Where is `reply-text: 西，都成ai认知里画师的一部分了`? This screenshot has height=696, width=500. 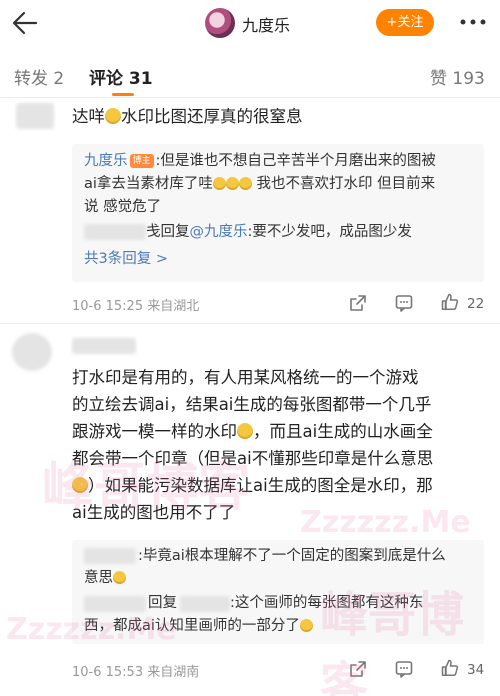 reply-text: 西，都成ai认知里画师的一部分了 is located at coordinates (192, 626).